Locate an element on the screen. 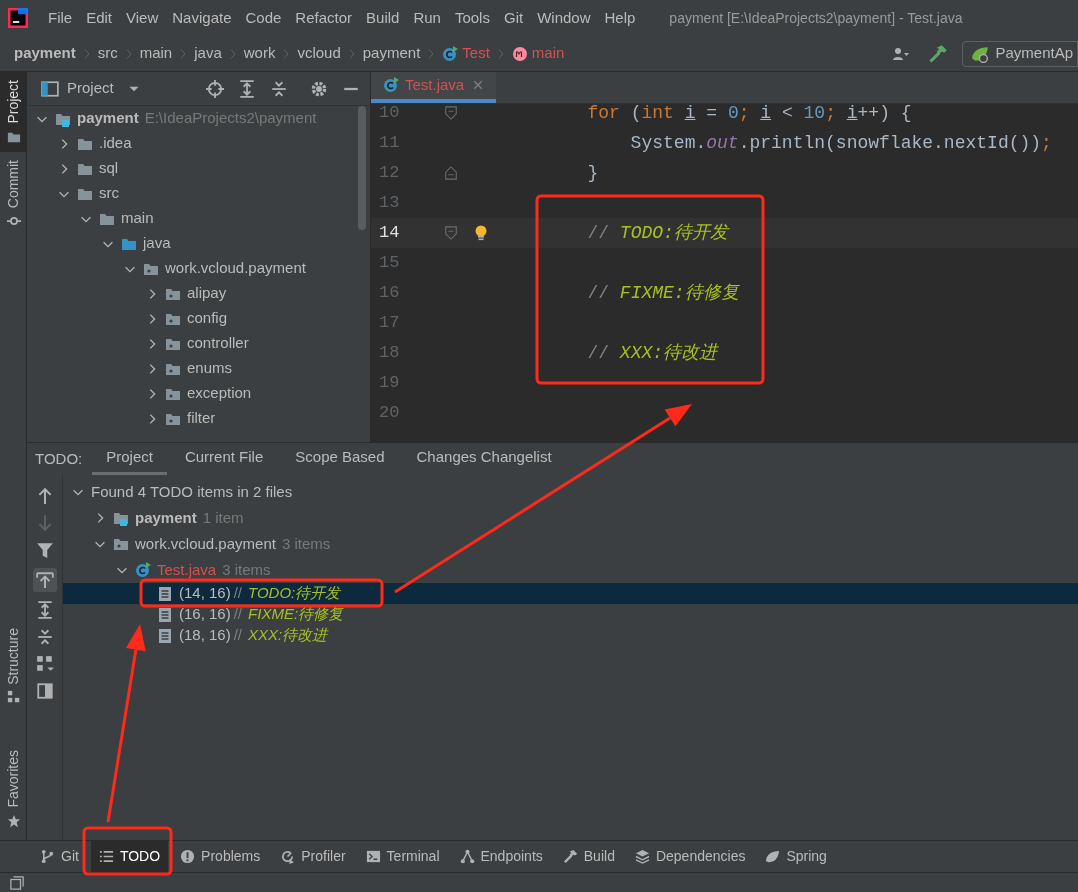 The height and width of the screenshot is (892, 1078). tree-item: main is located at coordinates (137, 218).